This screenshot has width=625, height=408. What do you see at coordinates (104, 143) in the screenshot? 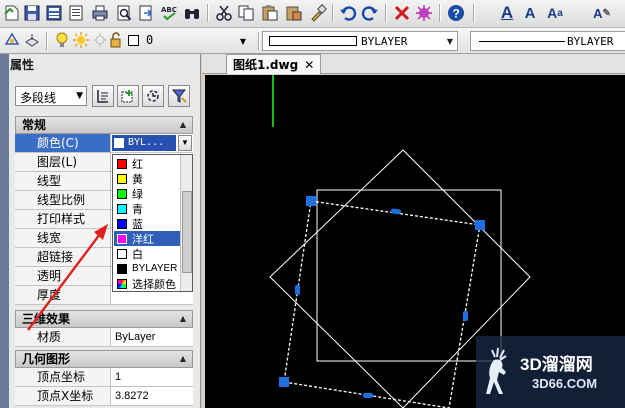
I see `property-row-color: 颜色(C) BYL... ▼` at bounding box center [104, 143].